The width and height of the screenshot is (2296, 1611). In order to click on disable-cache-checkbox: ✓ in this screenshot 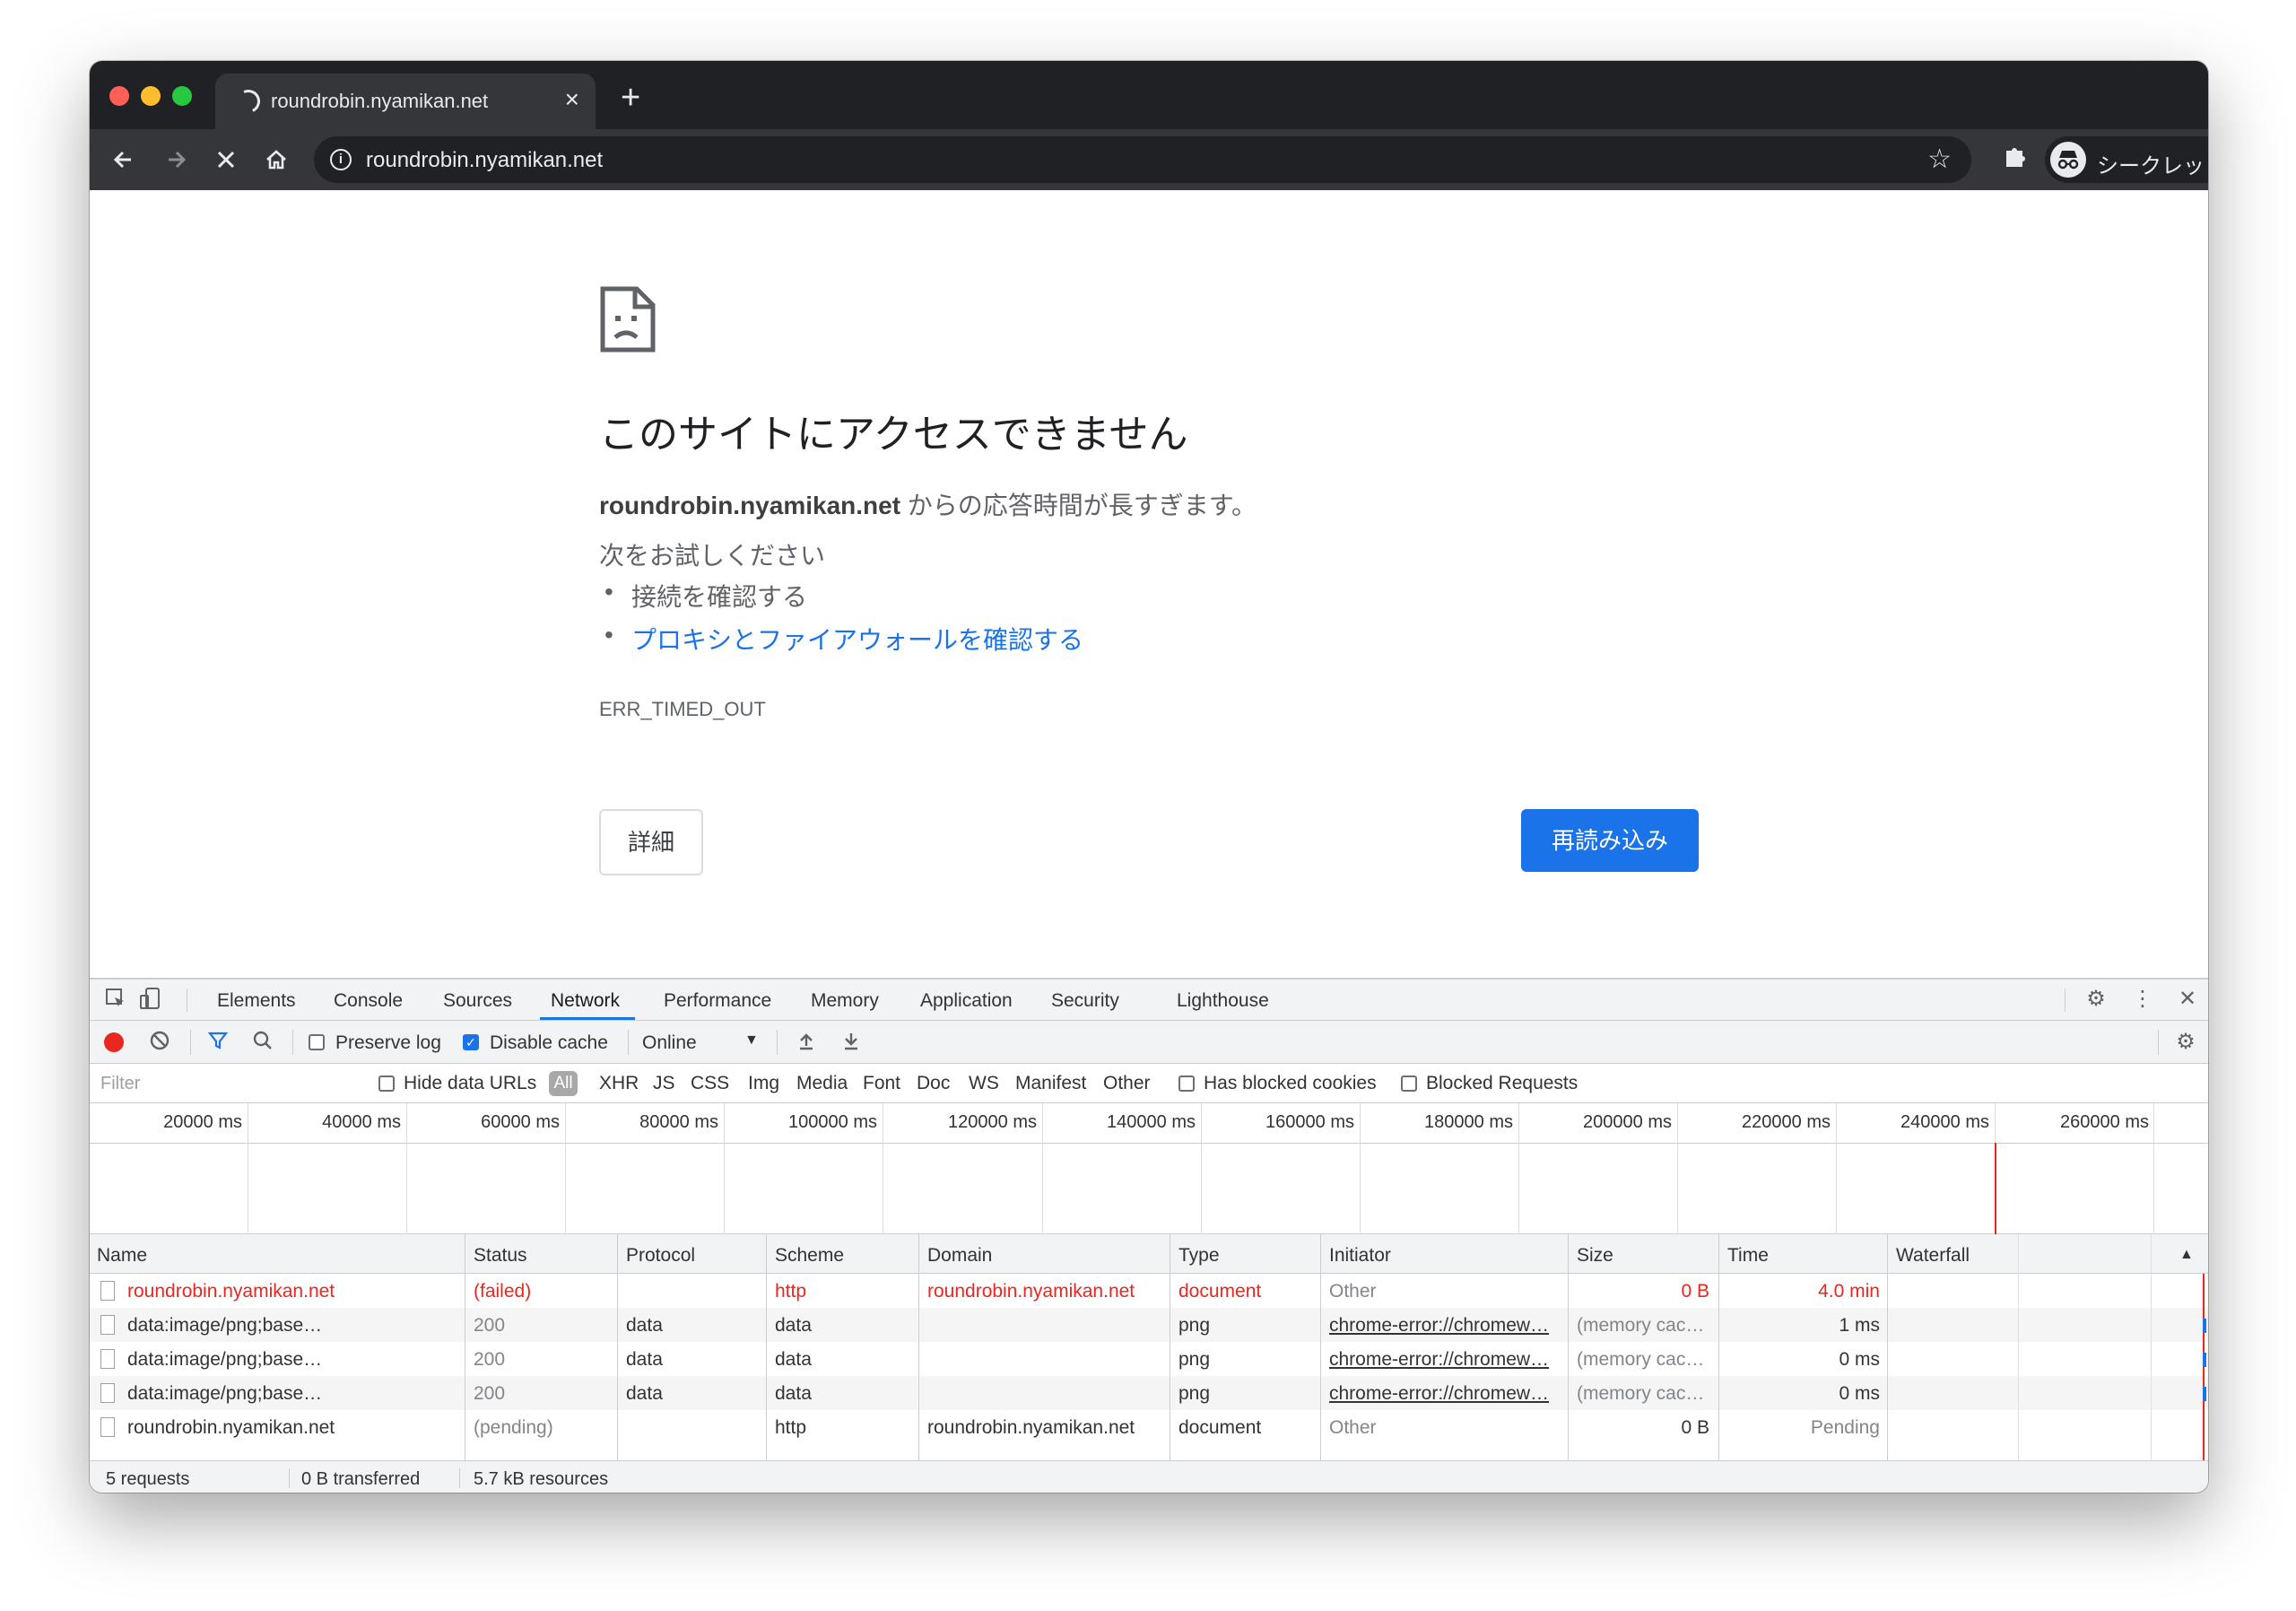, I will do `click(471, 1042)`.